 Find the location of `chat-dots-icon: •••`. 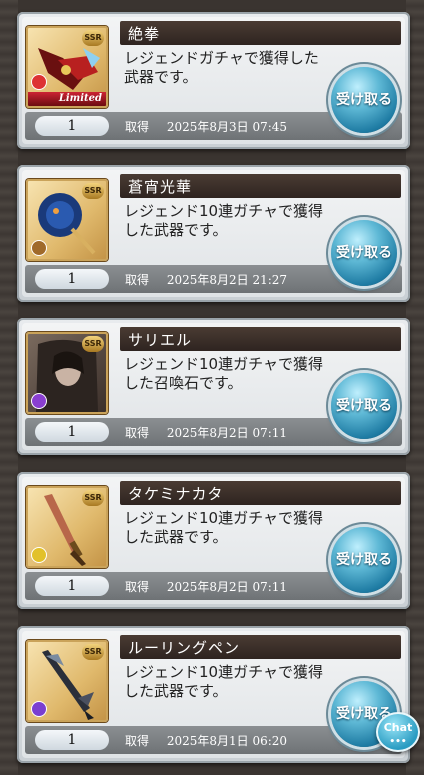

chat-dots-icon: ••• is located at coordinates (398, 742).